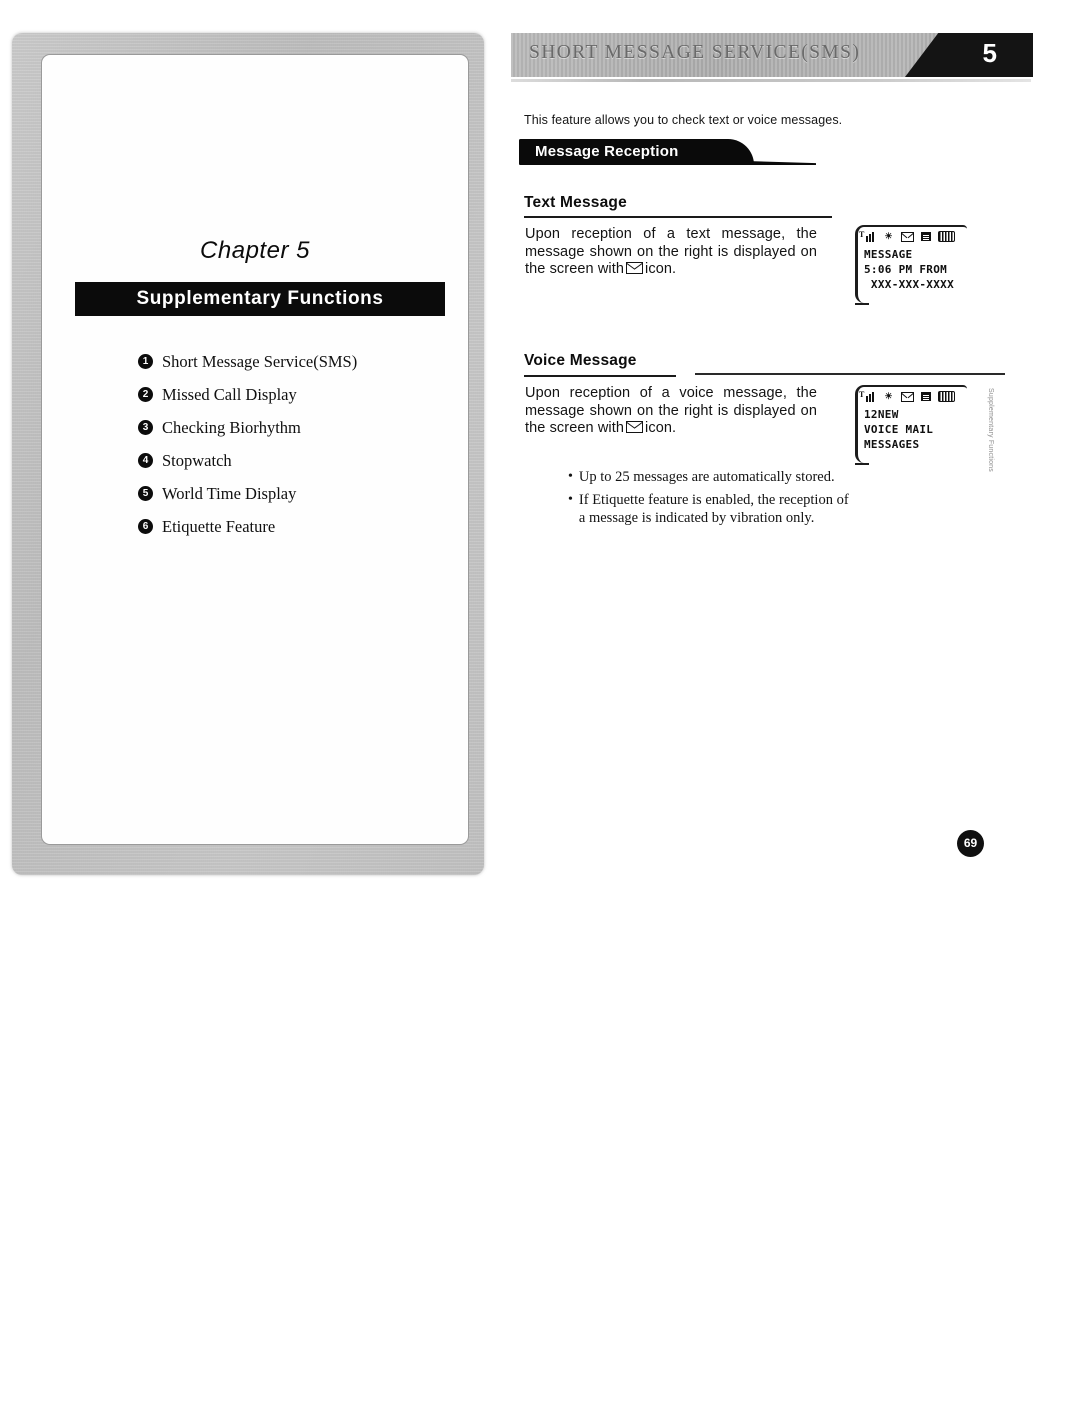 Image resolution: width=1080 pixels, height=1406 pixels. What do you see at coordinates (255, 250) in the screenshot?
I see `chapter-label: Chapter 5` at bounding box center [255, 250].